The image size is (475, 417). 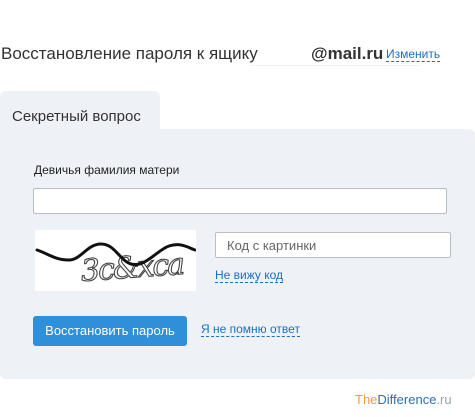 I want to click on tab-secret-question-label: Секретный вопрос, so click(x=76, y=116).